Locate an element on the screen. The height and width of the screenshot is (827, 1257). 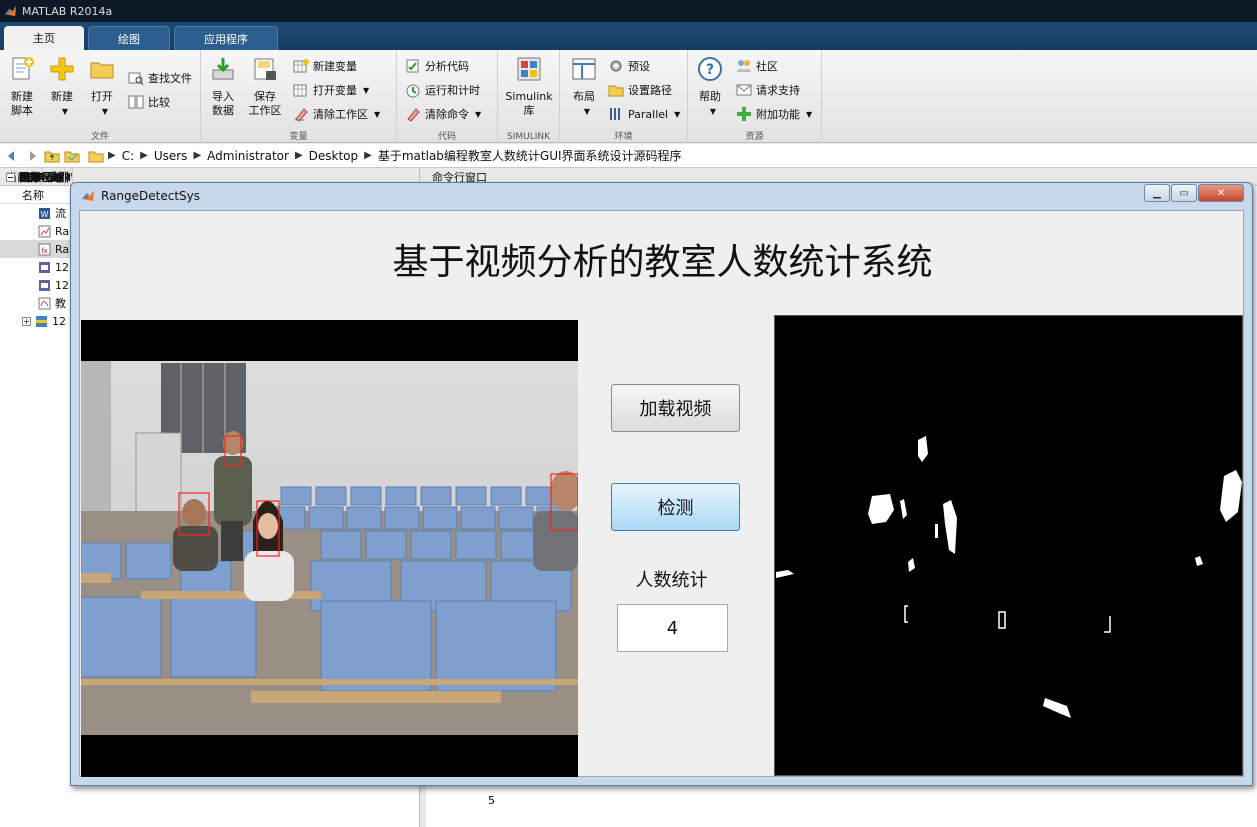
group-code-label: 代码 is located at coordinates (446, 137).